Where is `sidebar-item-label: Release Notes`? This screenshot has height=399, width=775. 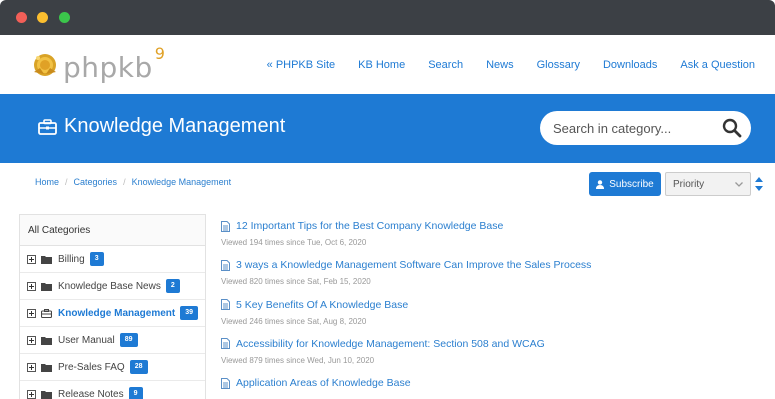
sidebar-item-label: Release Notes is located at coordinates (91, 393).